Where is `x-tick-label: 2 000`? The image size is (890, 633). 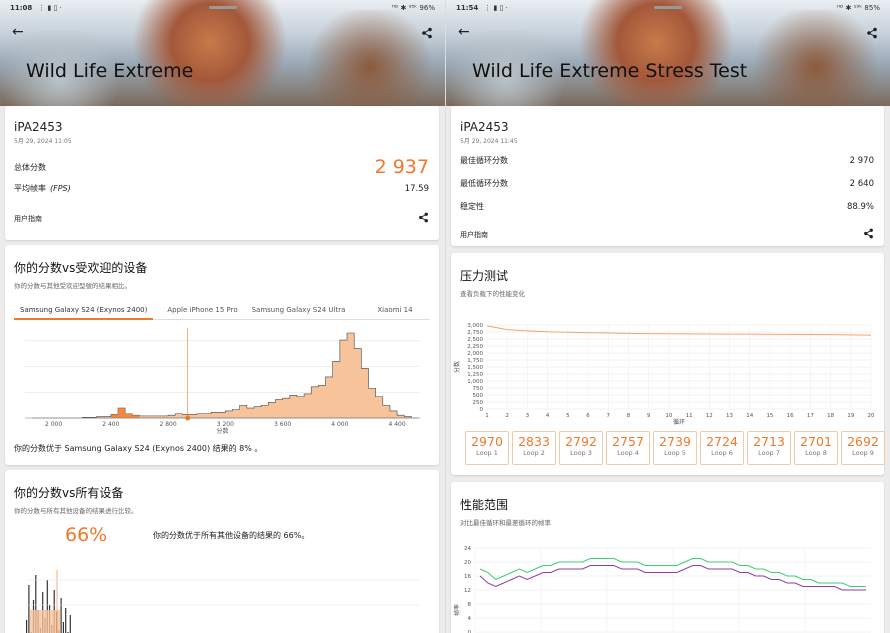
x-tick-label: 2 000 is located at coordinates (53, 424).